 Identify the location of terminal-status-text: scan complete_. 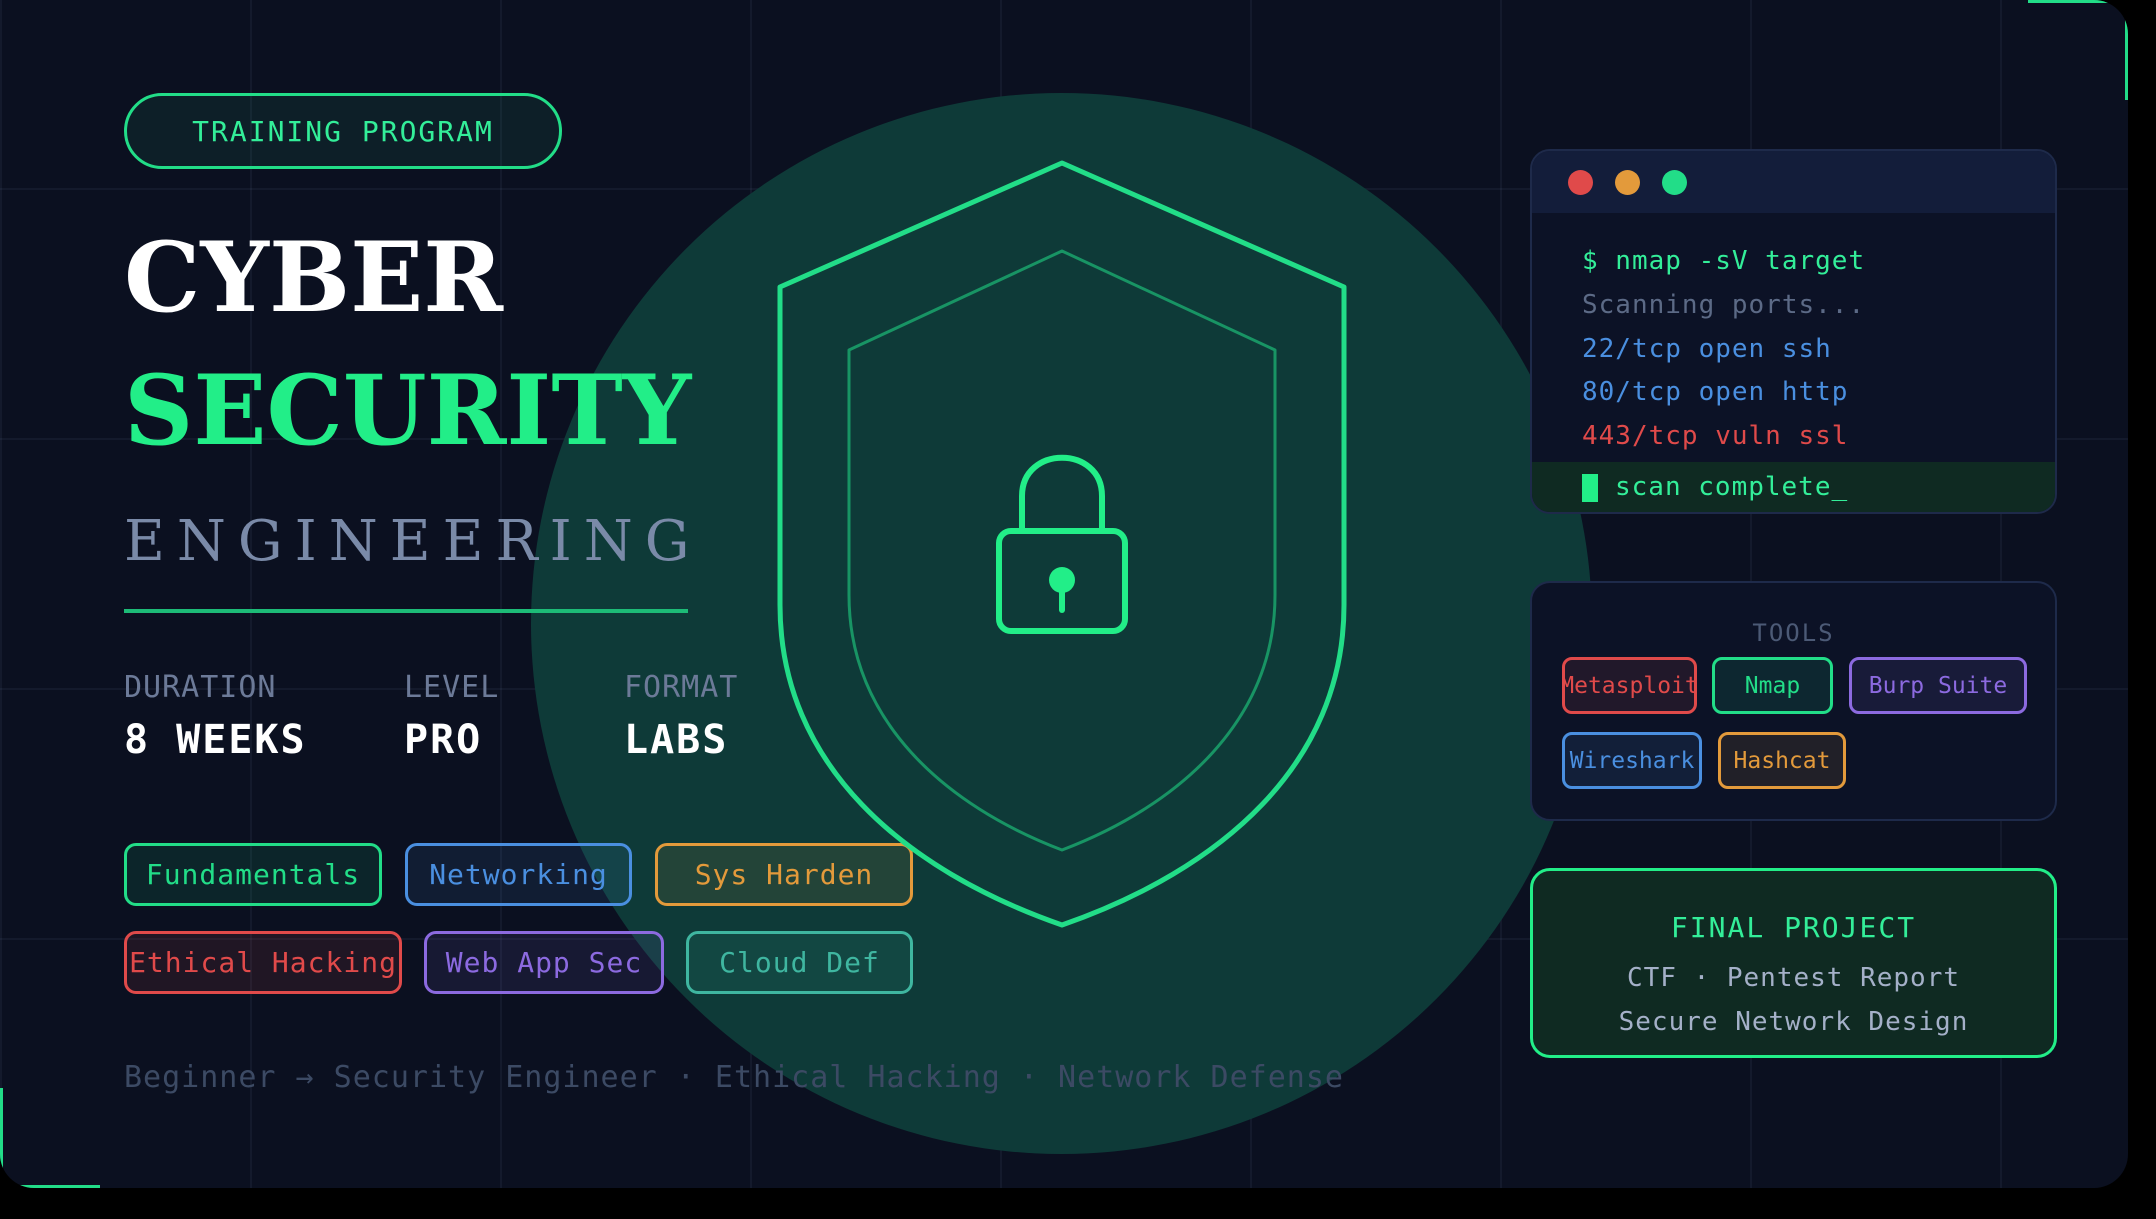
(1732, 487).